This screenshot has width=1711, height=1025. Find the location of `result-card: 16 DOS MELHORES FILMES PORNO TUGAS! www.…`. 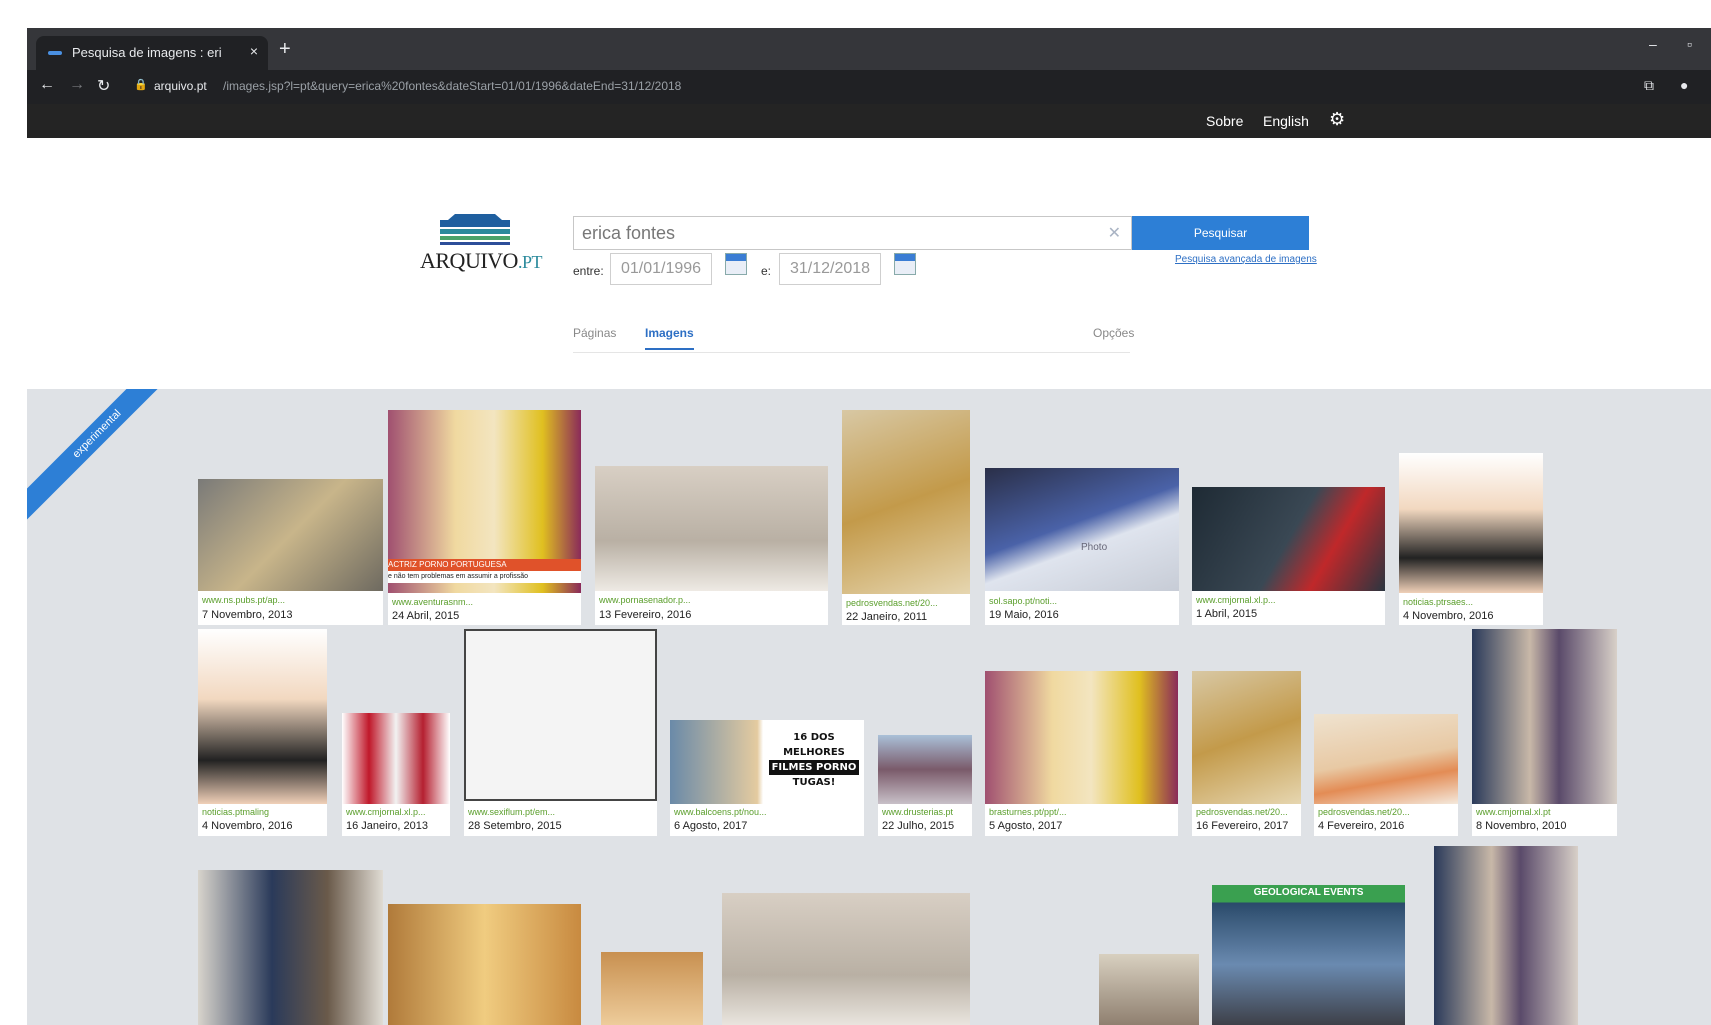

result-card: 16 DOS MELHORES FILMES PORNO TUGAS! www.… is located at coordinates (767, 778).